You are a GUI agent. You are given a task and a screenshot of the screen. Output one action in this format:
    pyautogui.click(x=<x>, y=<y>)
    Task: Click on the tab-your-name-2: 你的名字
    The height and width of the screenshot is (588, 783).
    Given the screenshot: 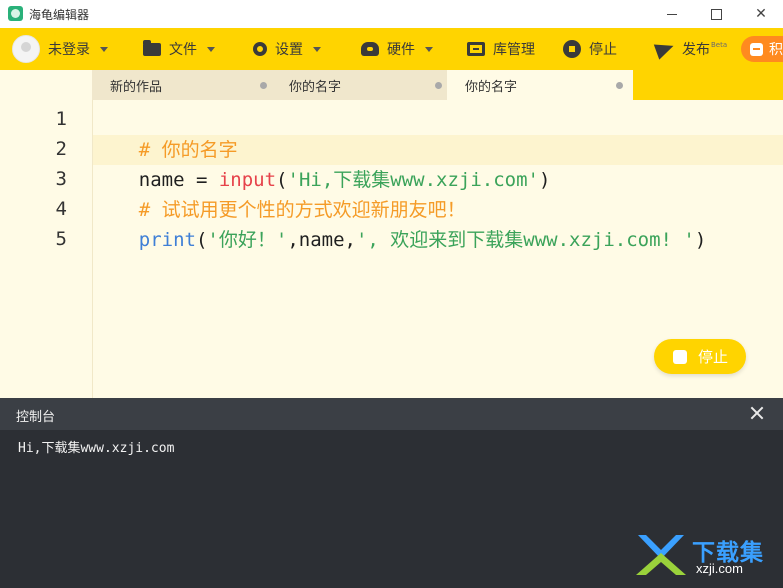 What is the action you would take?
    pyautogui.click(x=540, y=85)
    